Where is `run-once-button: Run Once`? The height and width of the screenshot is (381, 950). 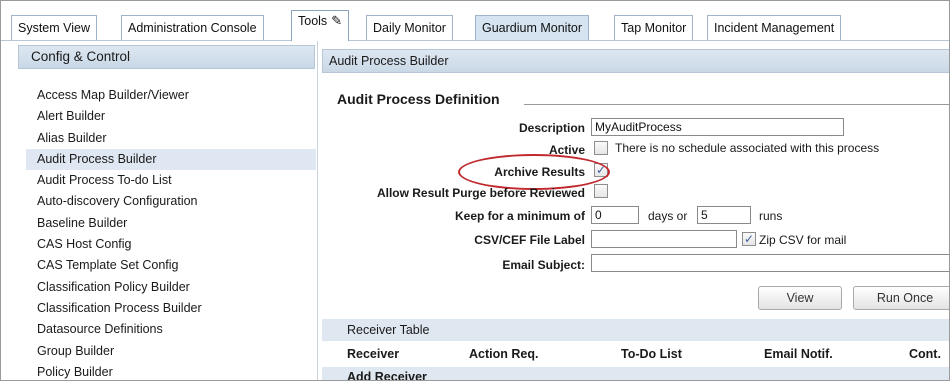
run-once-button: Run Once is located at coordinates (901, 298).